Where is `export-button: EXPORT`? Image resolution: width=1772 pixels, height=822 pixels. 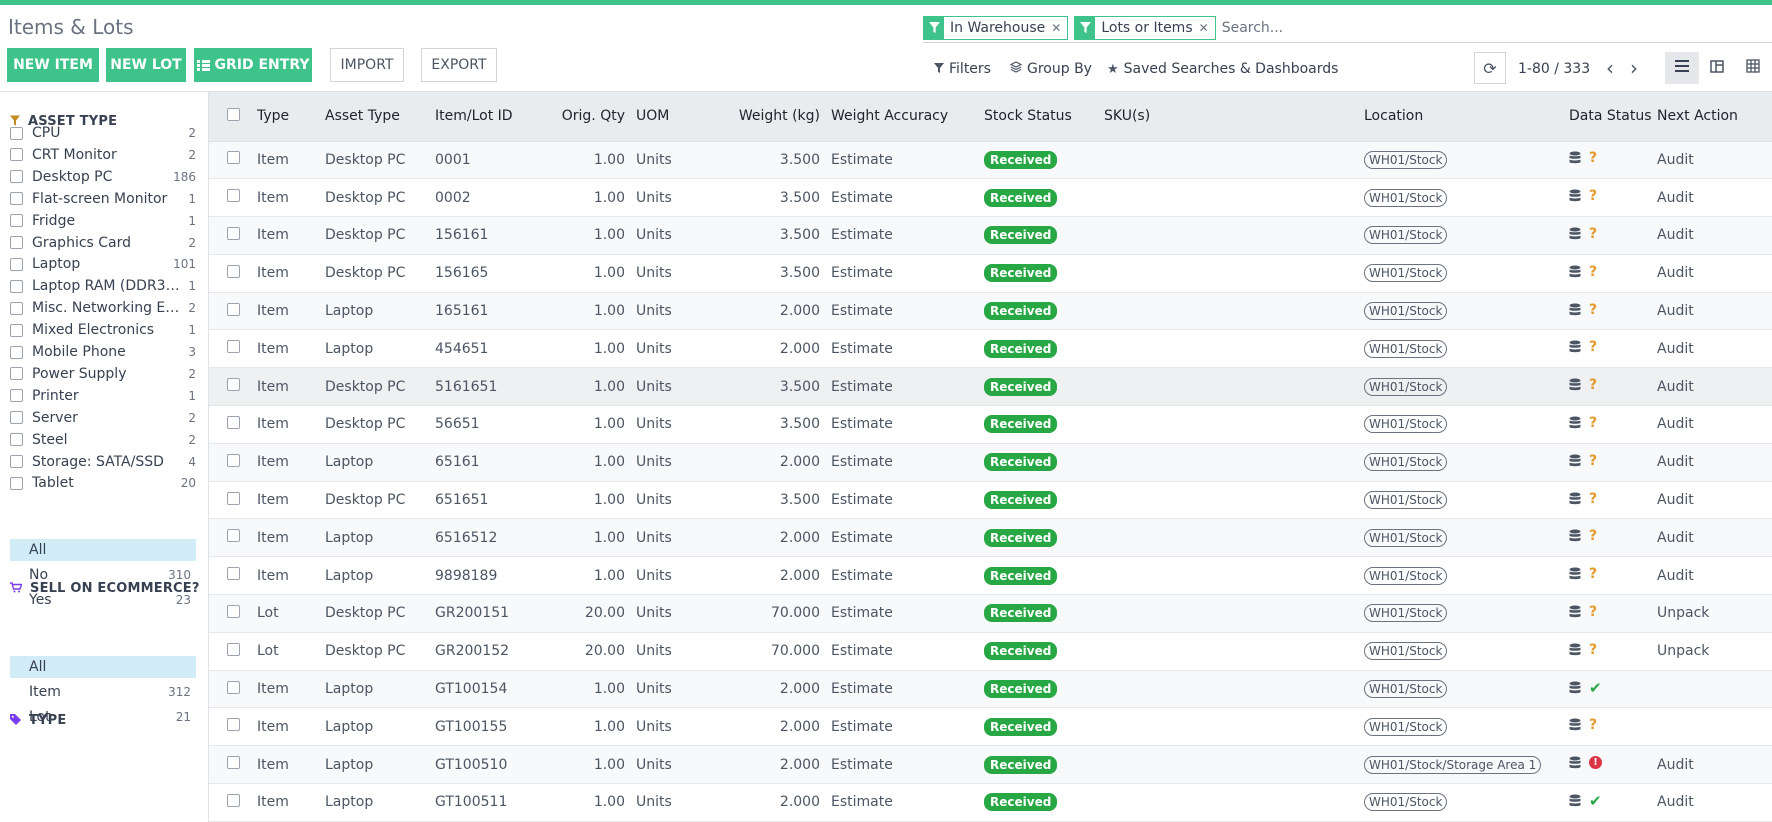 export-button: EXPORT is located at coordinates (459, 65).